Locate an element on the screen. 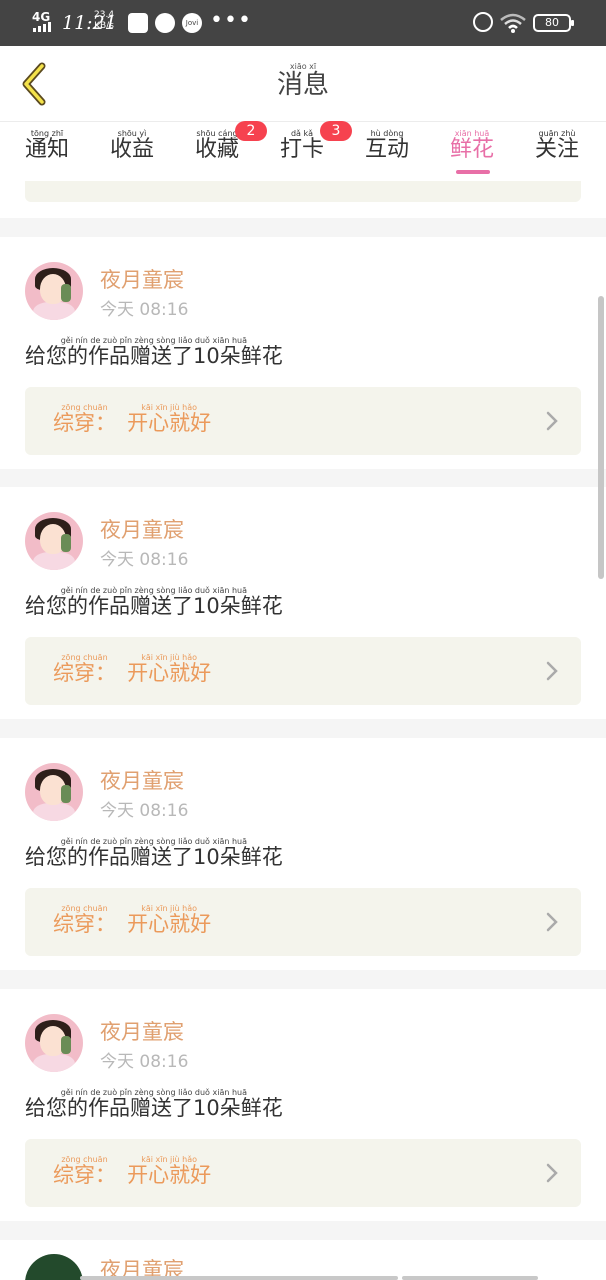 This screenshot has height=1280, width=606. tab-earnings: shōu yì 收益 is located at coordinates (132, 154).